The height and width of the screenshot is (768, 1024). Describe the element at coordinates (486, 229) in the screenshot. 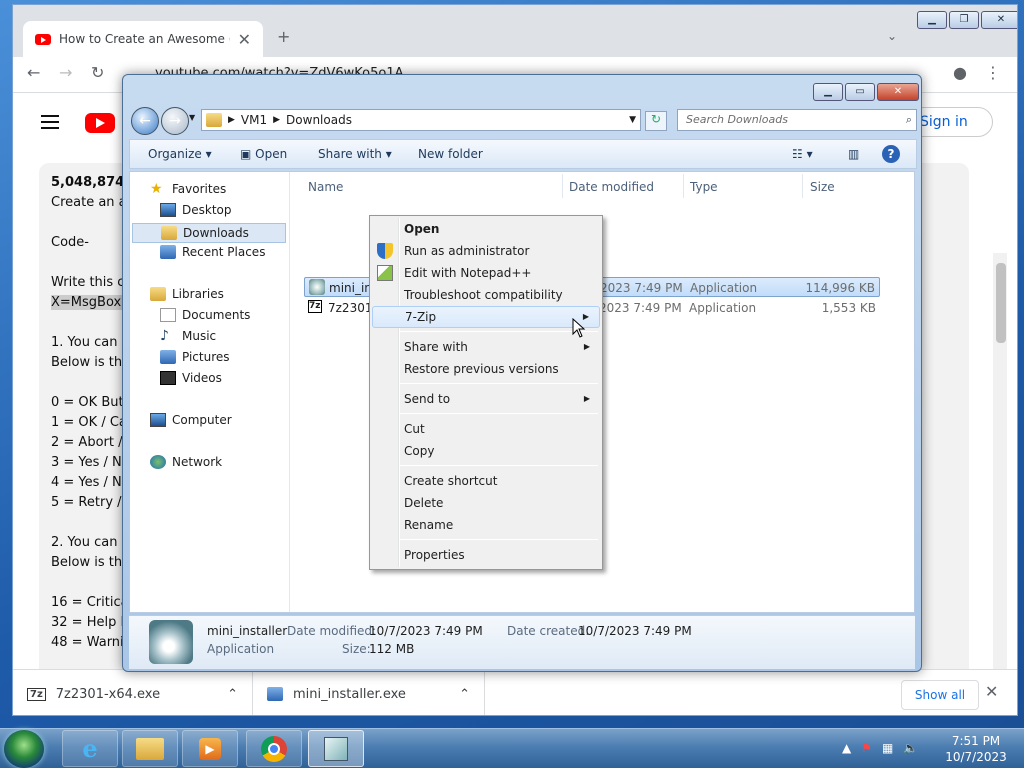

I see `menu-item-open: Open` at that location.